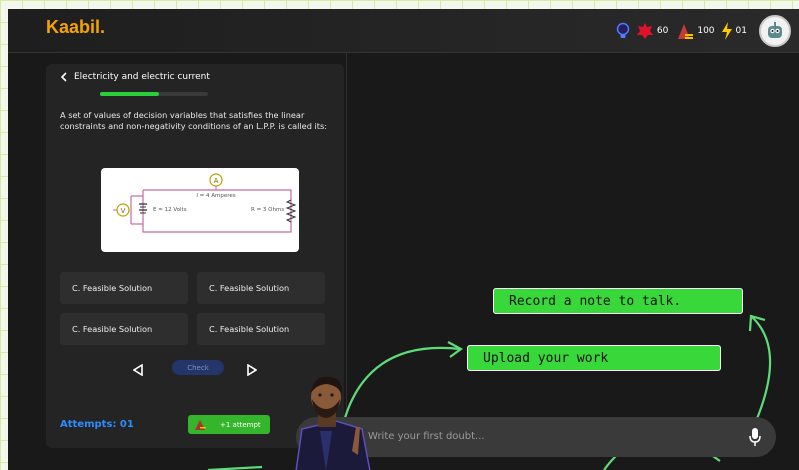  What do you see at coordinates (333, 423) in the screenshot?
I see `tutor-avatar` at bounding box center [333, 423].